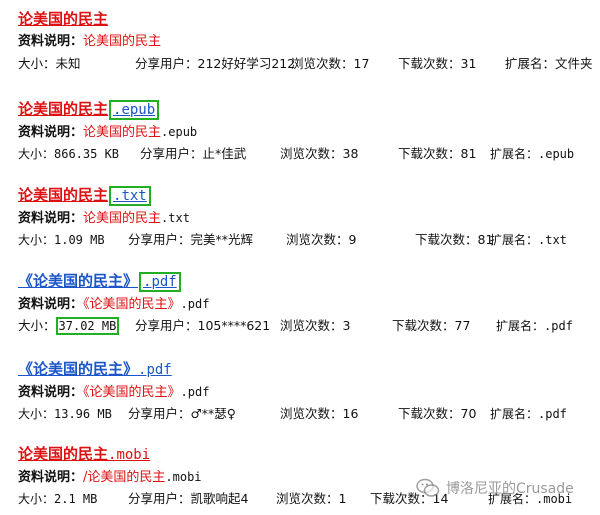 Image resolution: width=600 pixels, height=515 pixels. I want to click on extension-highlight: .pdf, so click(160, 282).